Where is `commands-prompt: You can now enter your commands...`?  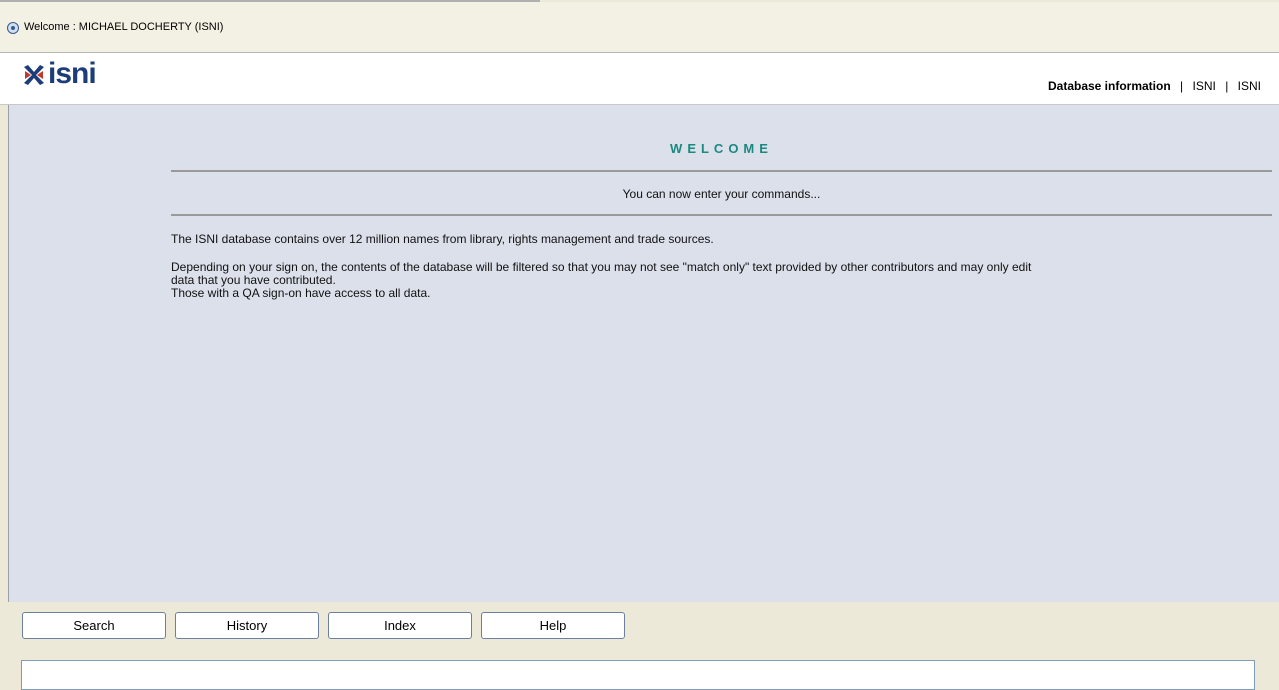
commands-prompt: You can now enter your commands... is located at coordinates (721, 194).